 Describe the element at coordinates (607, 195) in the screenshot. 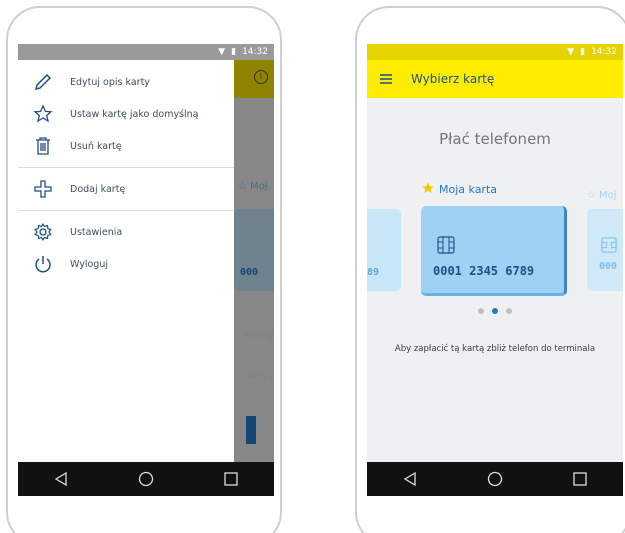

I see `card-label-next-text: Moj` at that location.